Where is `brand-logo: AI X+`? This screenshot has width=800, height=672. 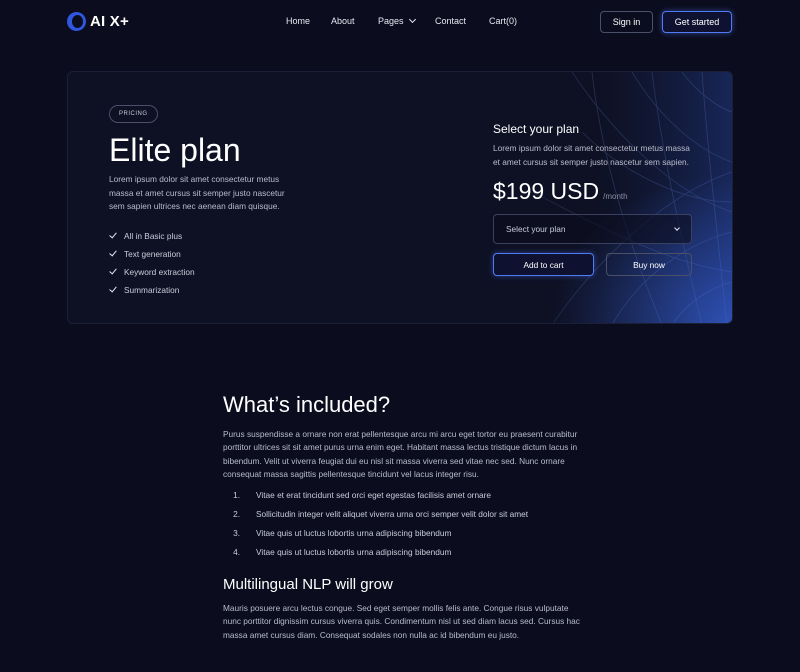
brand-logo: AI X+ is located at coordinates (98, 21).